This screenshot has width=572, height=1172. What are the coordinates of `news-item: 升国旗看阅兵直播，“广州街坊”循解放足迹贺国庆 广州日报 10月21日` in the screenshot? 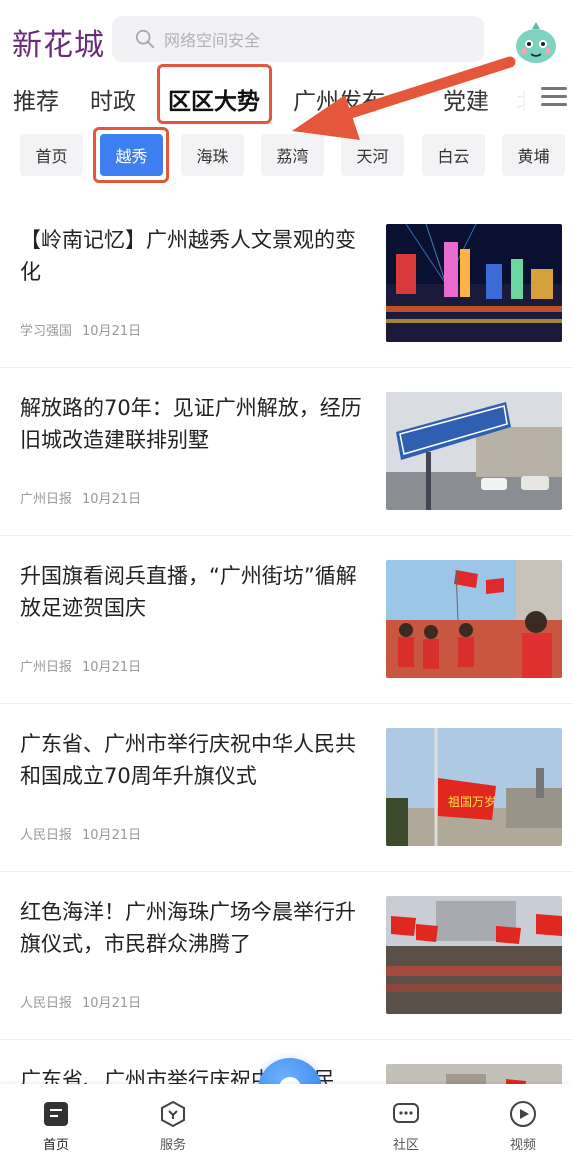 It's located at (286, 620).